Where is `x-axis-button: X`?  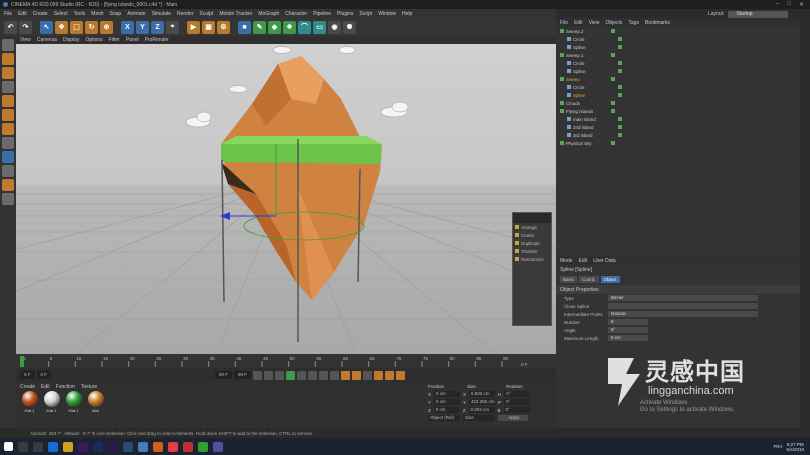 x-axis-button: X is located at coordinates (127, 27).